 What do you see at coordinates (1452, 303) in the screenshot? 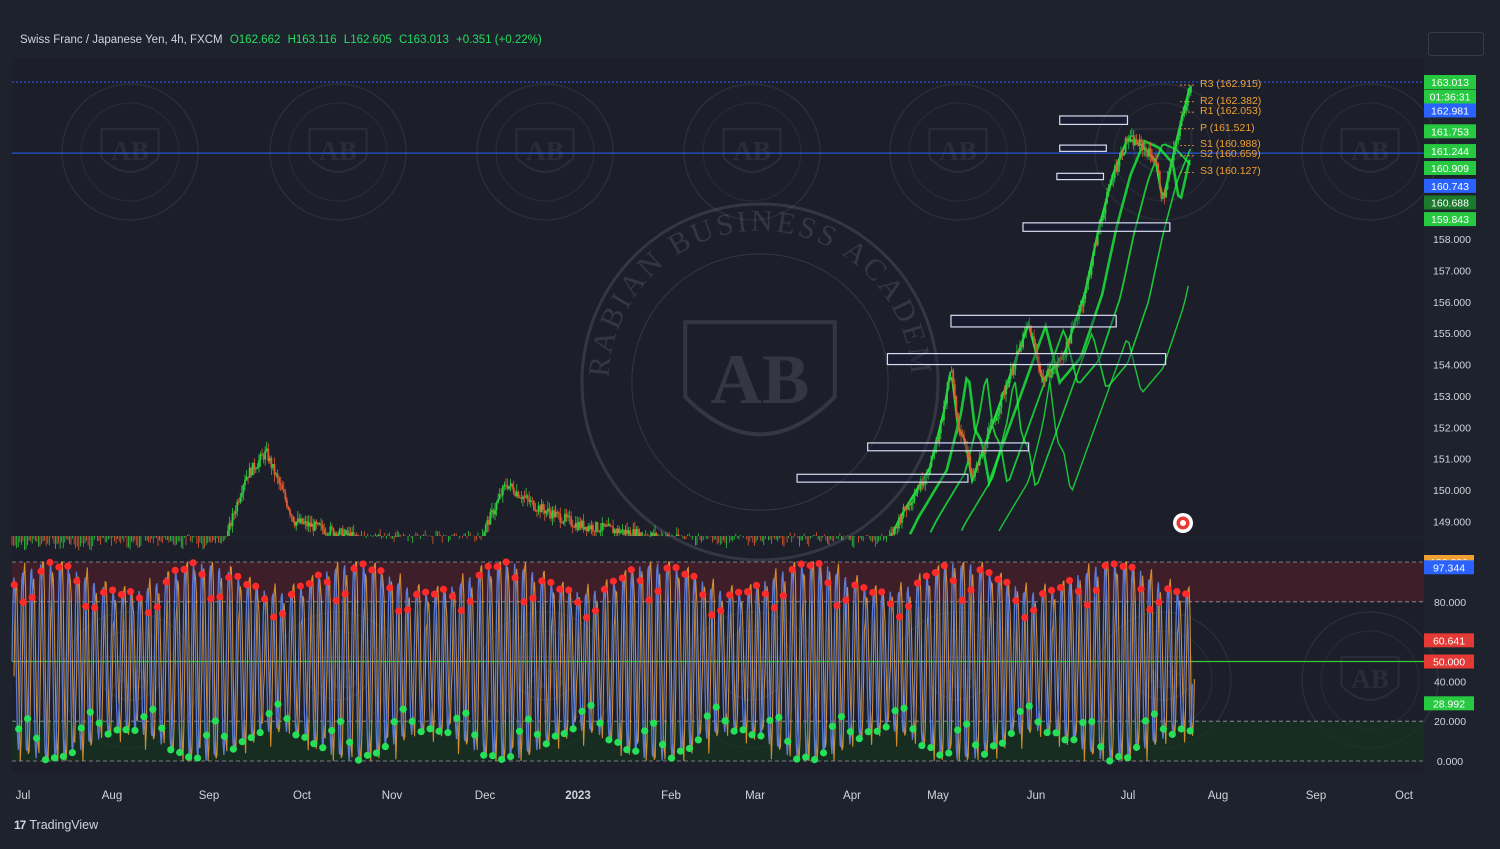
I see `price-tick: 156.000` at bounding box center [1452, 303].